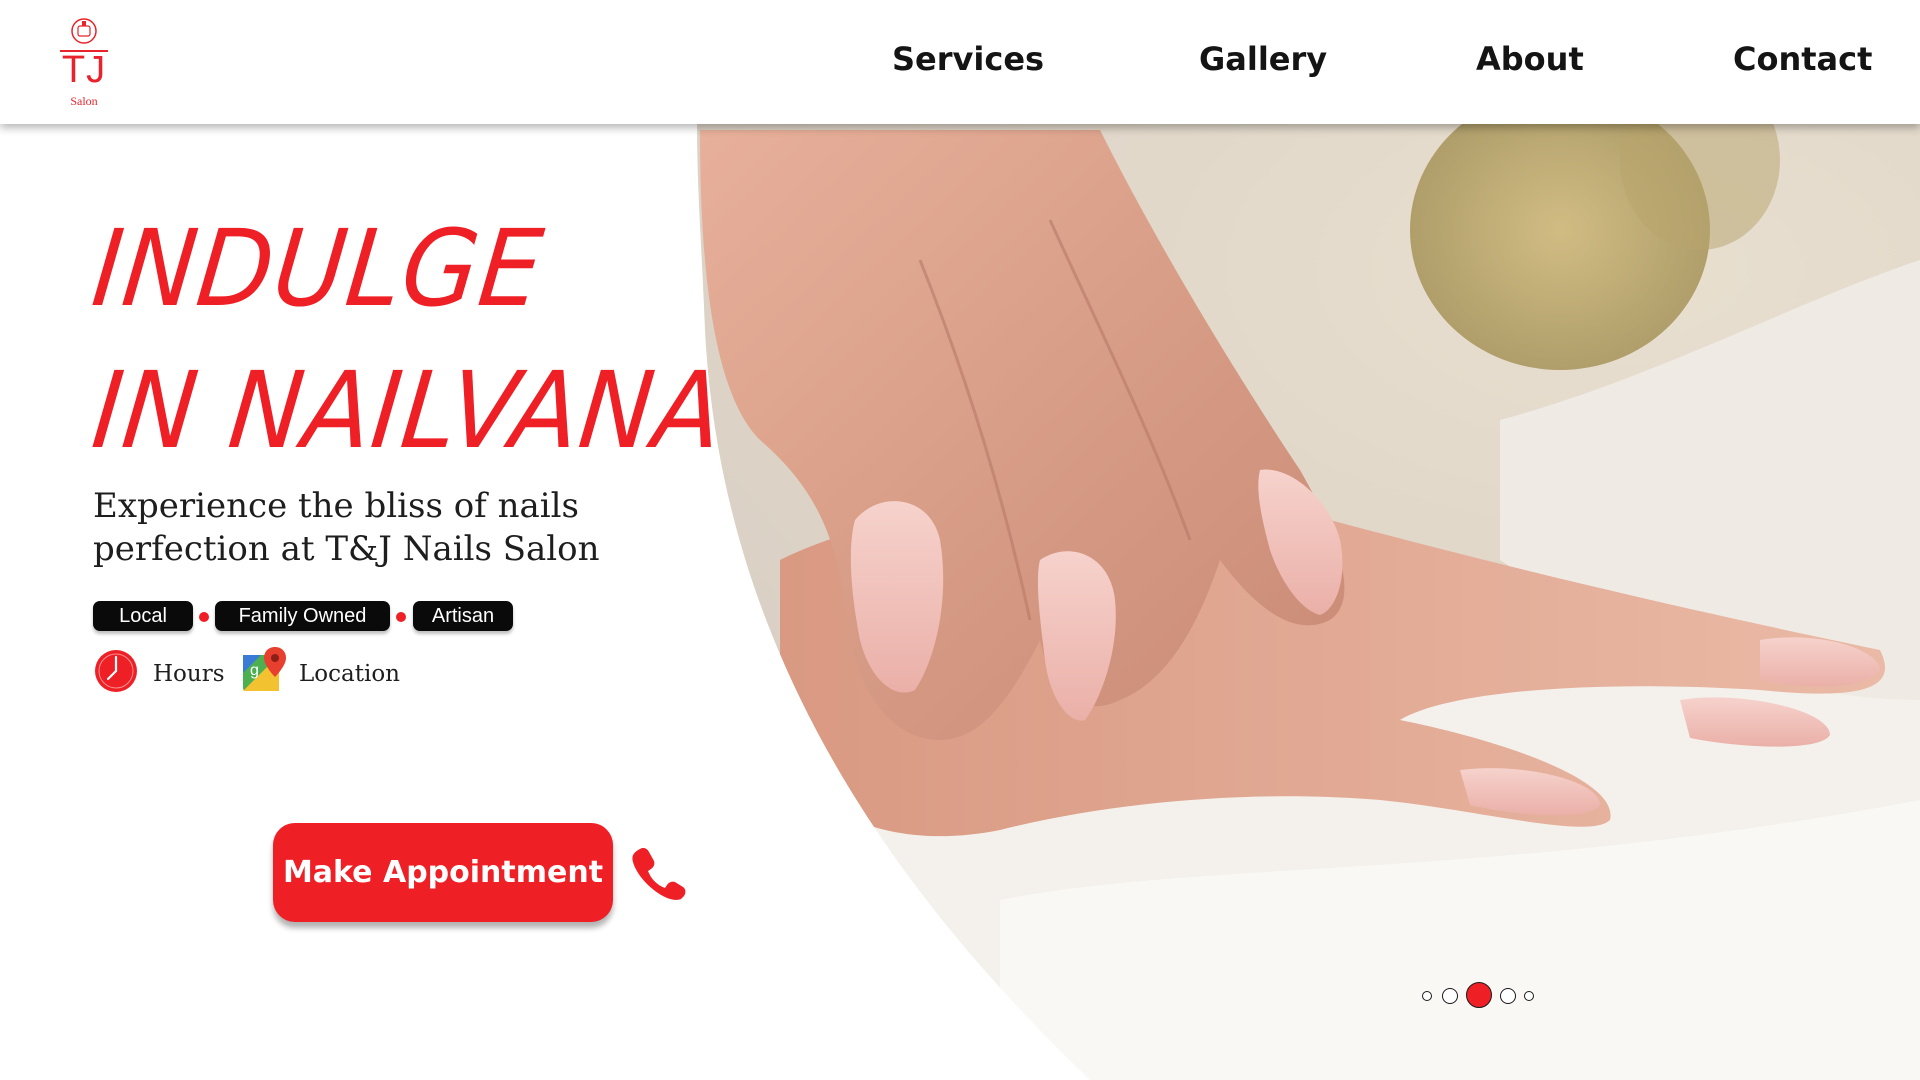 This screenshot has width=1920, height=1080. What do you see at coordinates (336, 506) in the screenshot?
I see `tagline-line1: Experience the bliss of nails` at bounding box center [336, 506].